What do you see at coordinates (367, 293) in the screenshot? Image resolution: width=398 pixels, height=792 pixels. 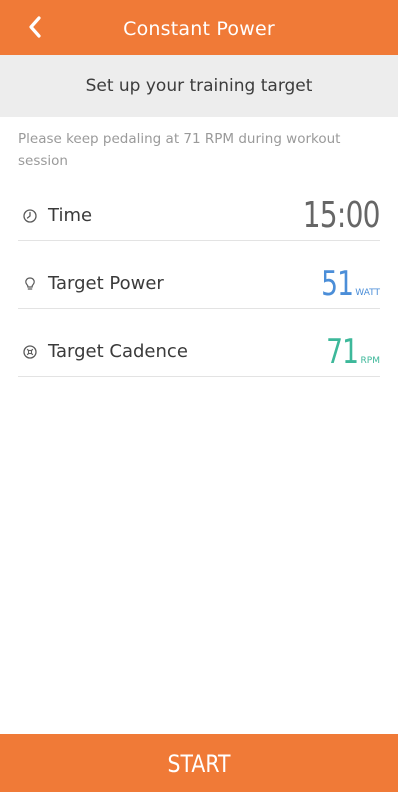 I see `target-power-unit: WATT` at bounding box center [367, 293].